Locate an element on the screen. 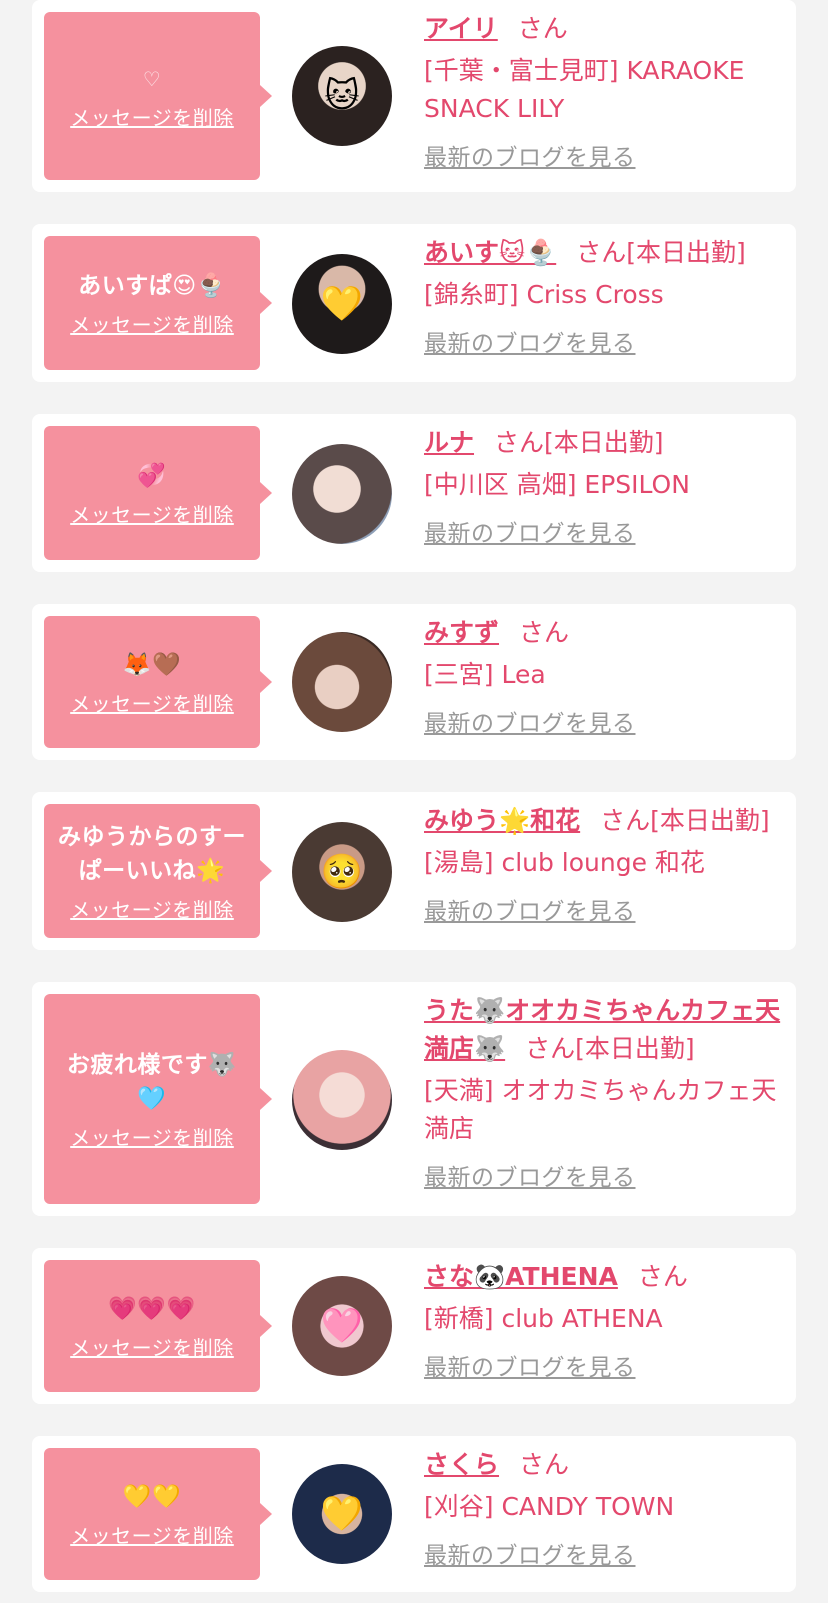 The image size is (828, 1603). profile-info: さな🐼ATHENA さん [新橋] club ATHENA 最新のブログを見る is located at coordinates (606, 1320).